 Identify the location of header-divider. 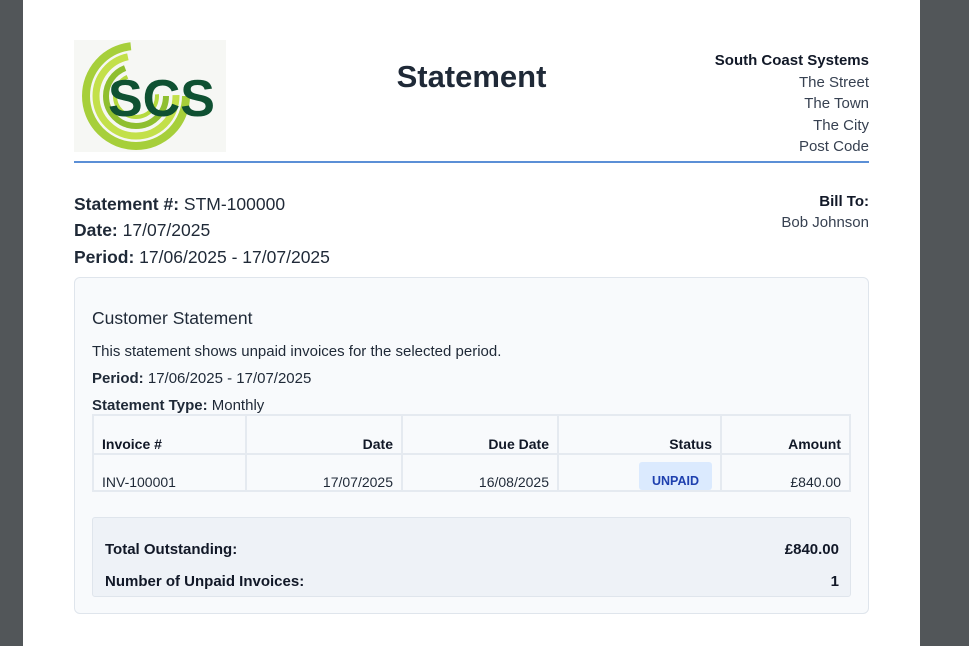
(471, 162).